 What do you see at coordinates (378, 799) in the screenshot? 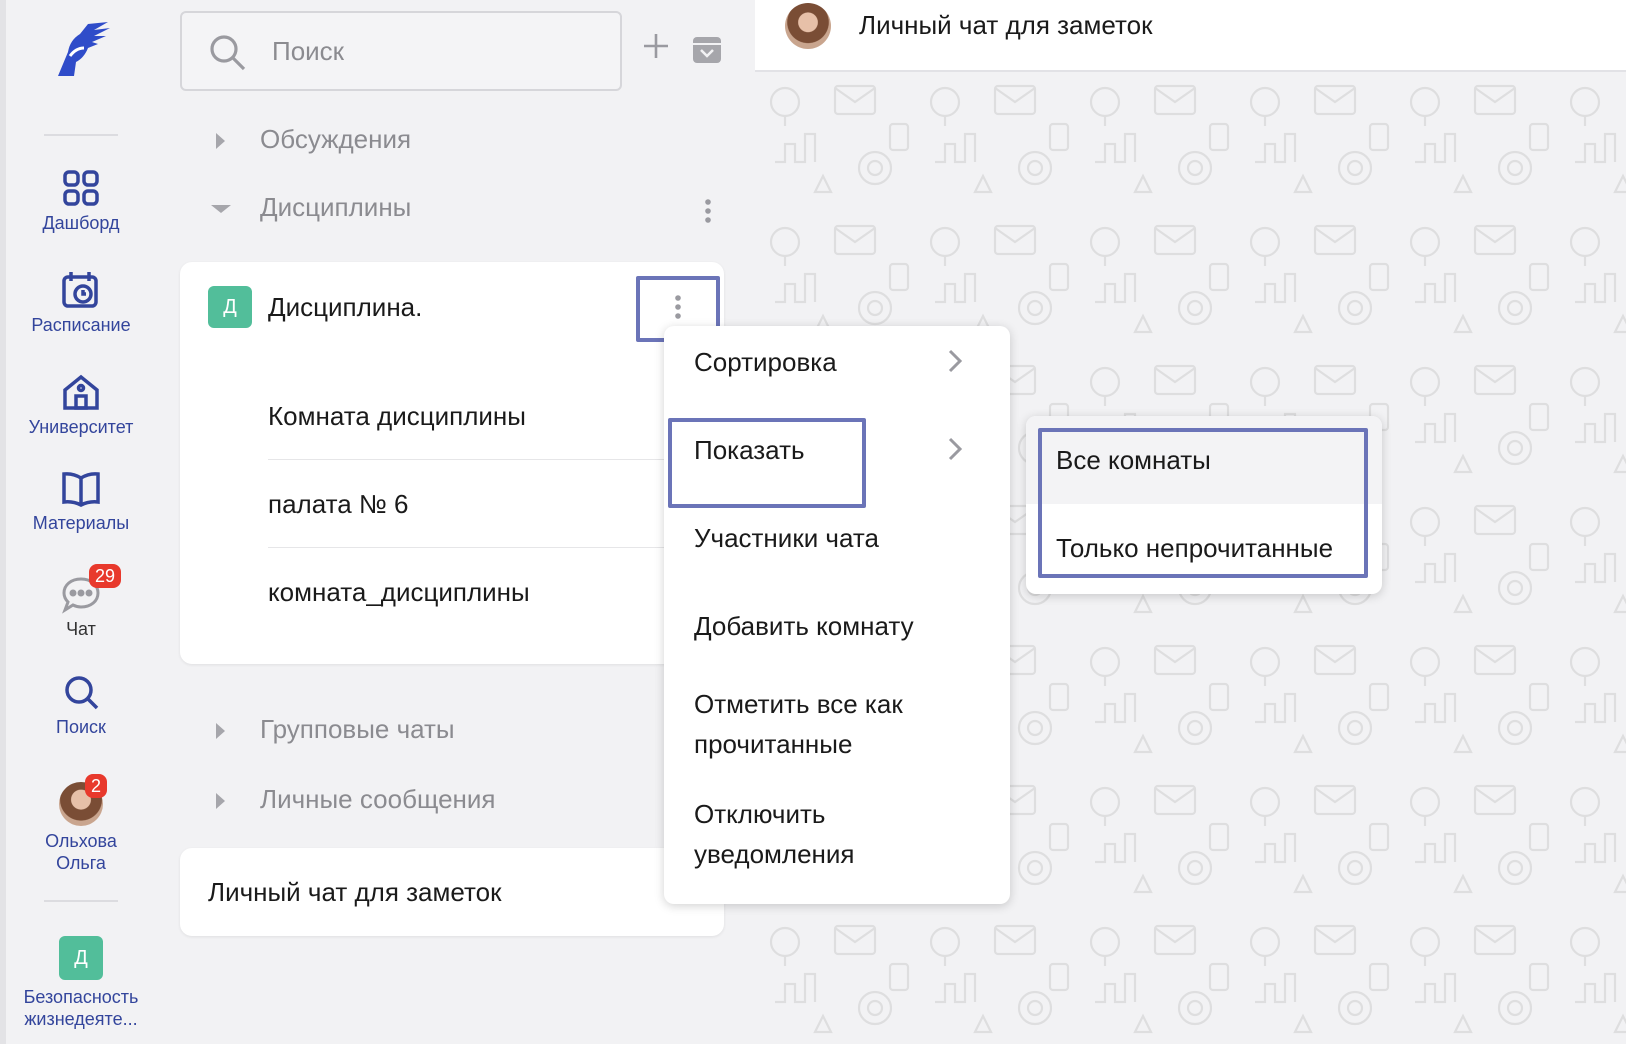
I see `section-title: Личные сообщения` at bounding box center [378, 799].